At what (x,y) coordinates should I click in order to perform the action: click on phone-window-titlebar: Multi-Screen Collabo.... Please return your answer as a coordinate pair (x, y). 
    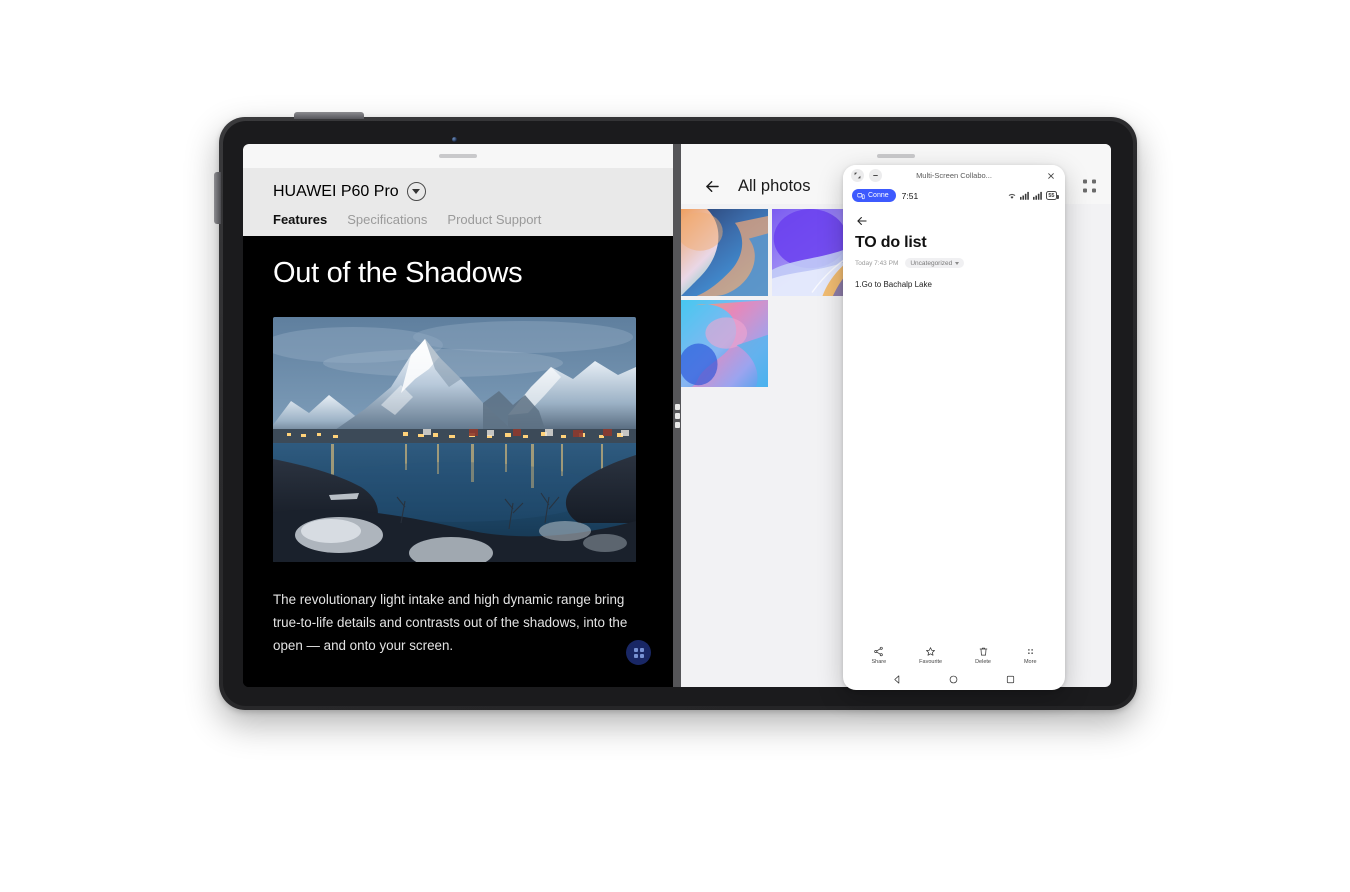
    Looking at the image, I should click on (954, 175).